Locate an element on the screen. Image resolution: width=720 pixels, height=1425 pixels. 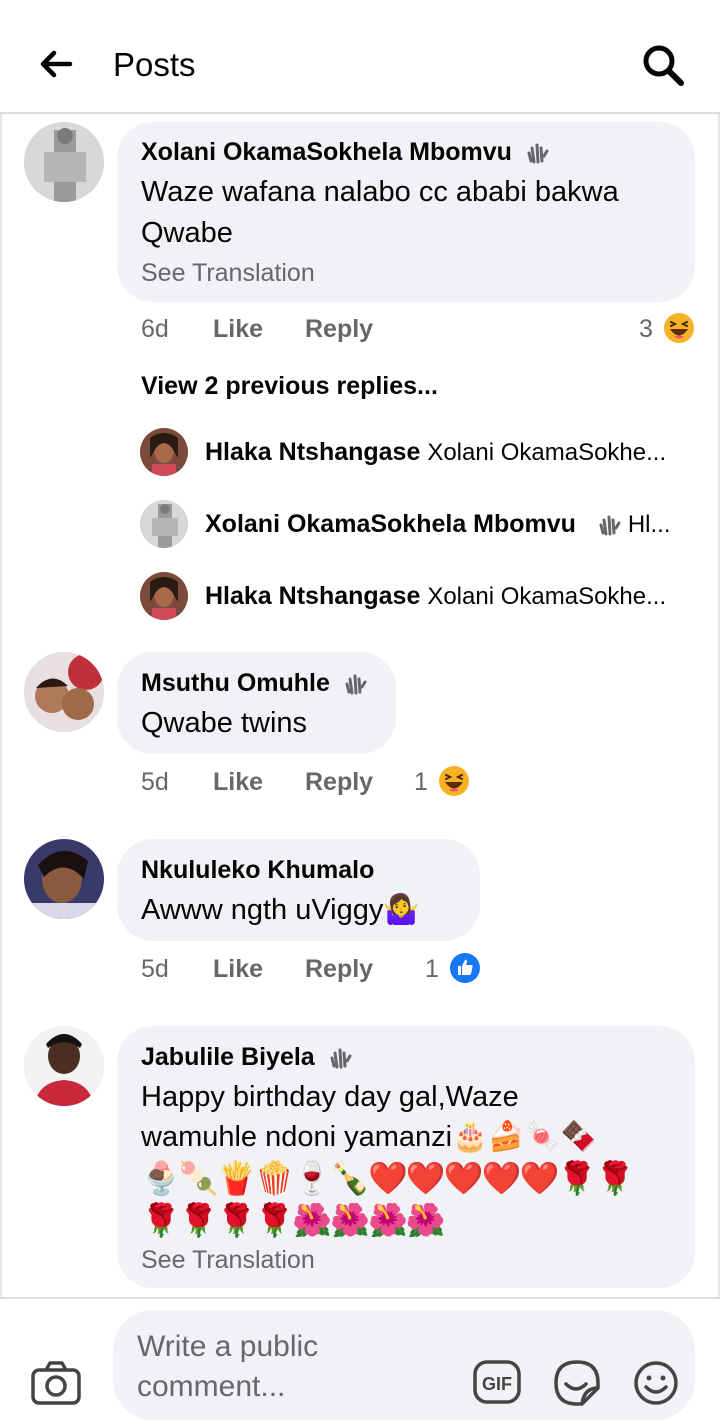
camera-icon is located at coordinates (56, 1383).